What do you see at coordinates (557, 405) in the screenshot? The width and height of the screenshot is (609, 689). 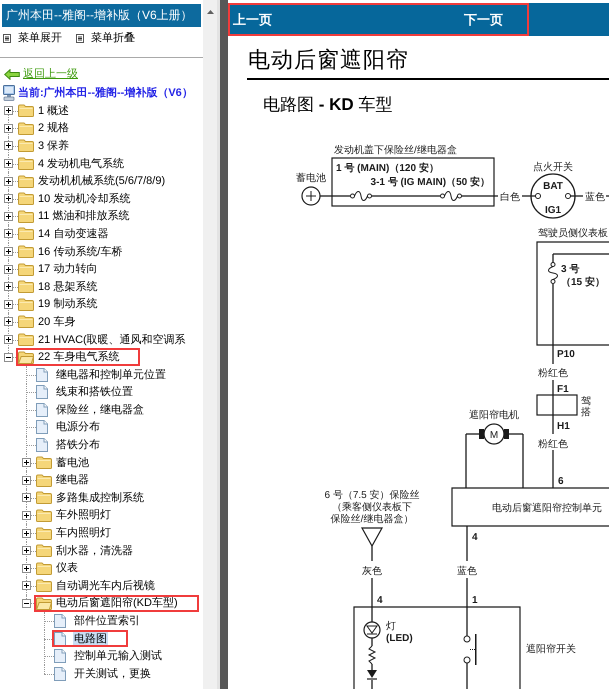 I see `connector-outline` at bounding box center [557, 405].